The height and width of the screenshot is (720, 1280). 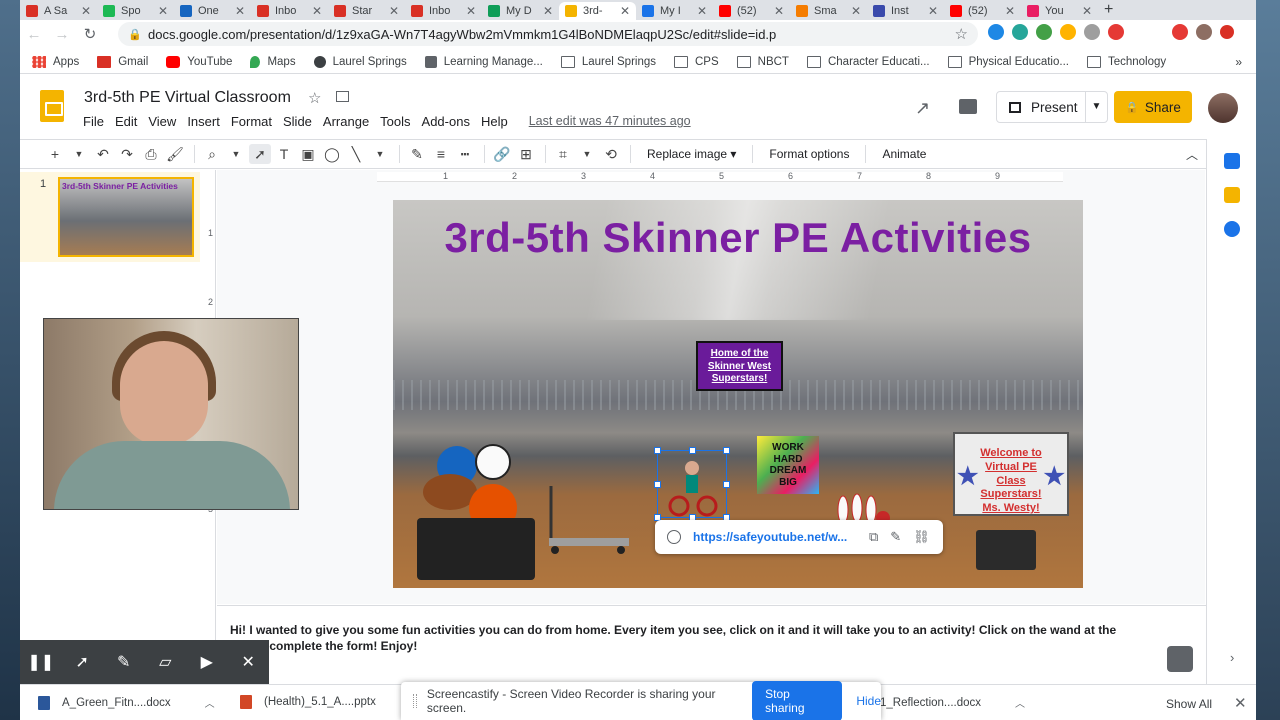 I want to click on scooter-cart-image, so click(x=586, y=516).